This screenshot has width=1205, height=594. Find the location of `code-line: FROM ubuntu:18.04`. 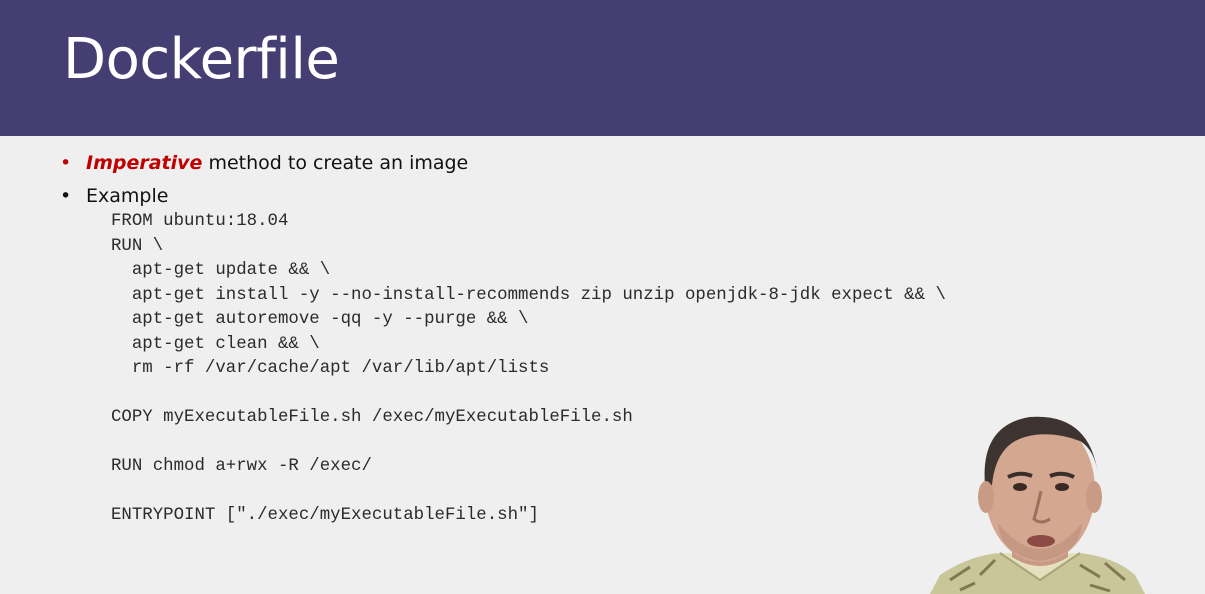

code-line: FROM ubuntu:18.04 is located at coordinates (200, 221).